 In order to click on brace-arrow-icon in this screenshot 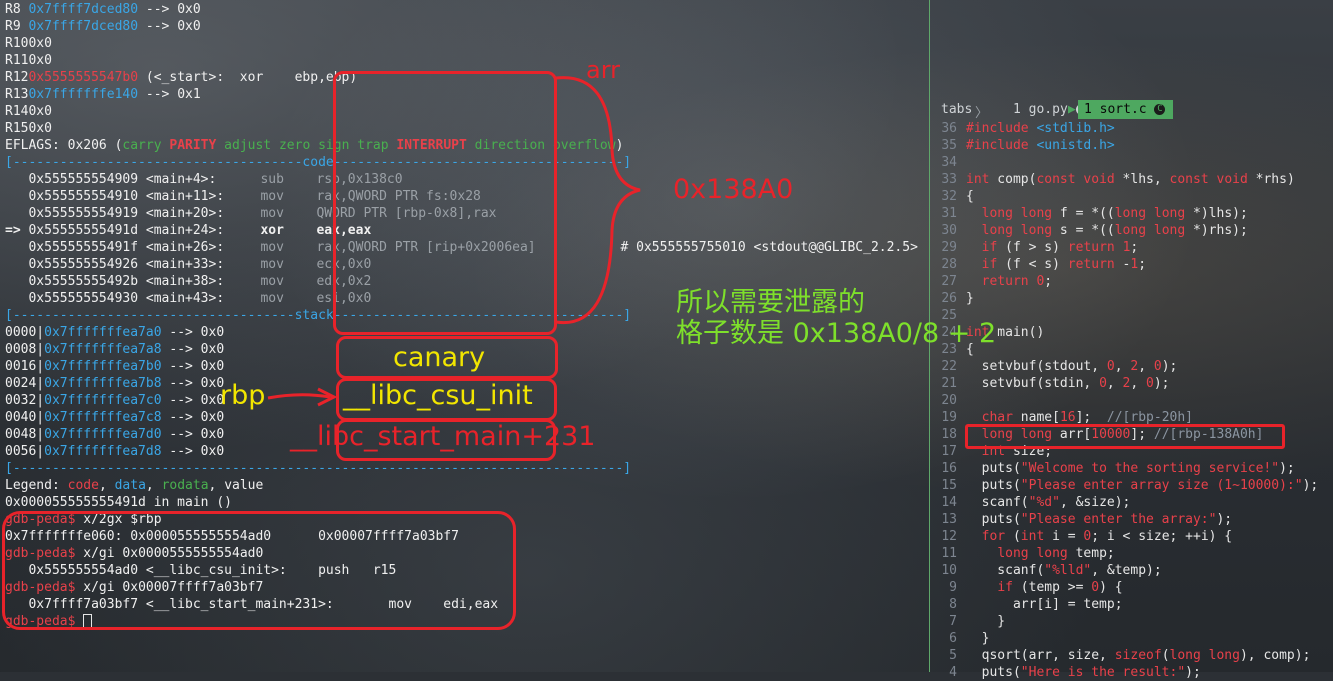, I will do `click(598, 200)`.